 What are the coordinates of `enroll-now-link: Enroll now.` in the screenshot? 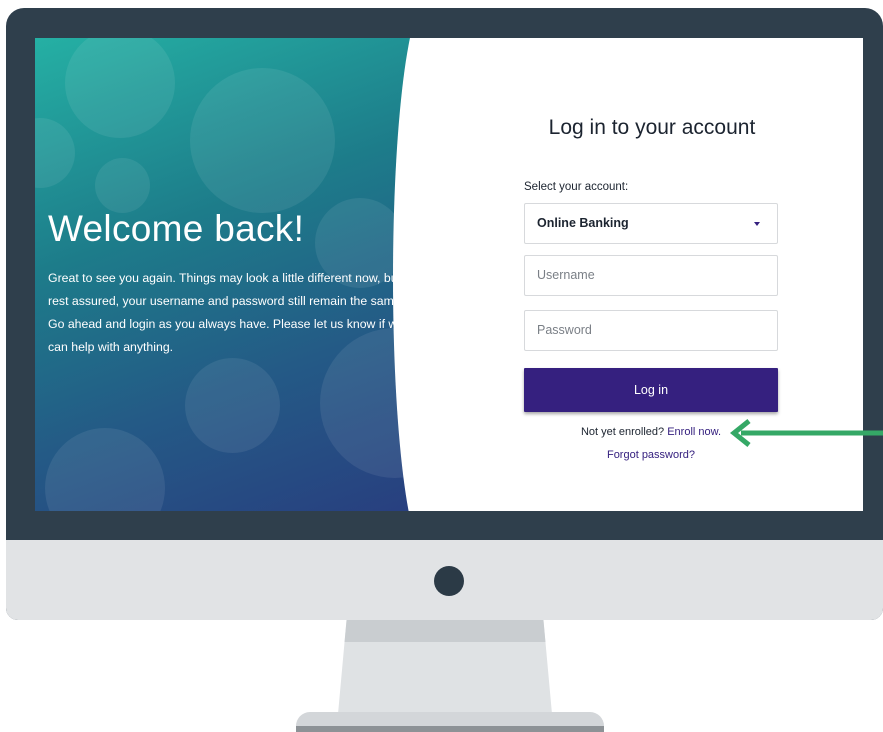 It's located at (694, 432).